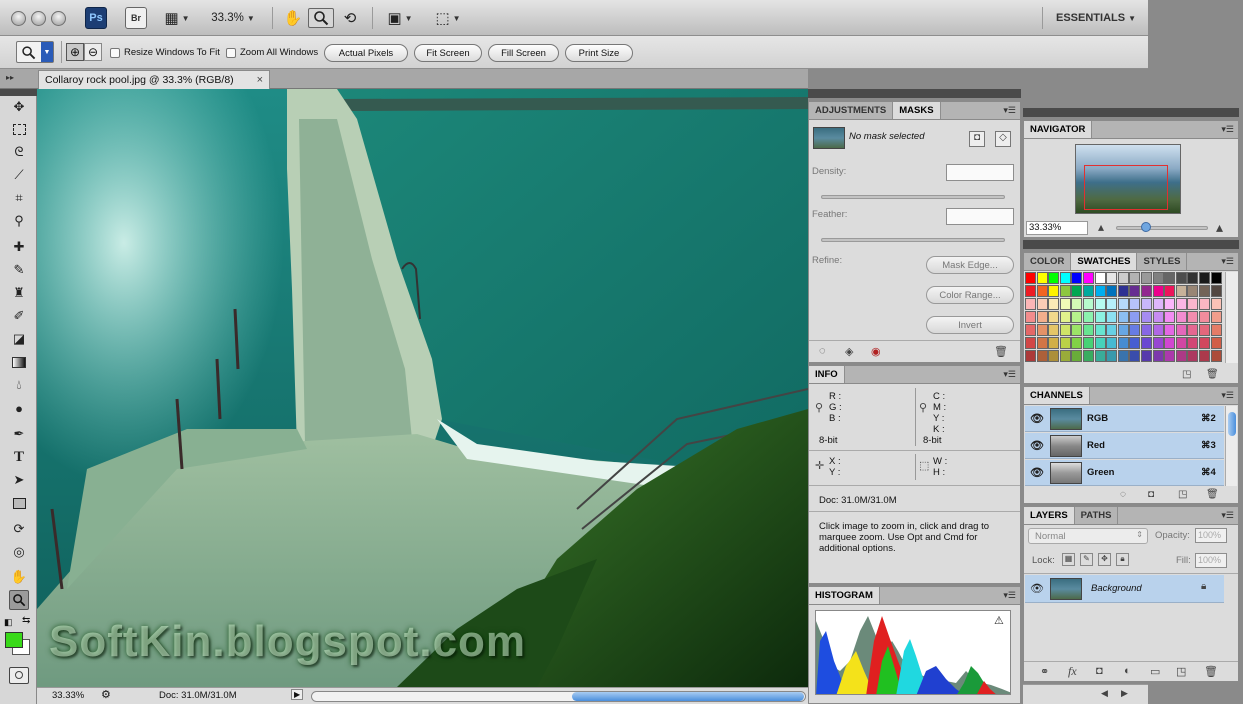 Image resolution: width=1243 pixels, height=704 pixels. What do you see at coordinates (14, 640) in the screenshot?
I see `foreground-color-swatch` at bounding box center [14, 640].